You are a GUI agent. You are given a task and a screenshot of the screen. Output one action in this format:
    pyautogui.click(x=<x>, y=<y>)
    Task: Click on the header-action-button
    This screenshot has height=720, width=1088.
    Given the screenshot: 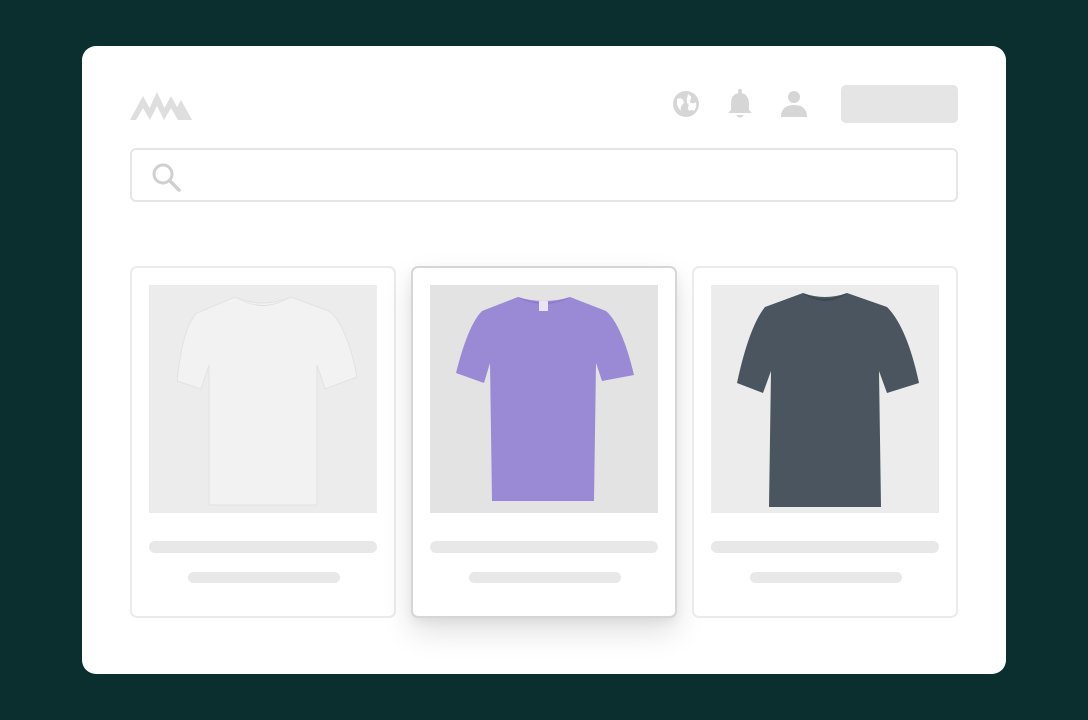 What is the action you would take?
    pyautogui.click(x=899, y=104)
    